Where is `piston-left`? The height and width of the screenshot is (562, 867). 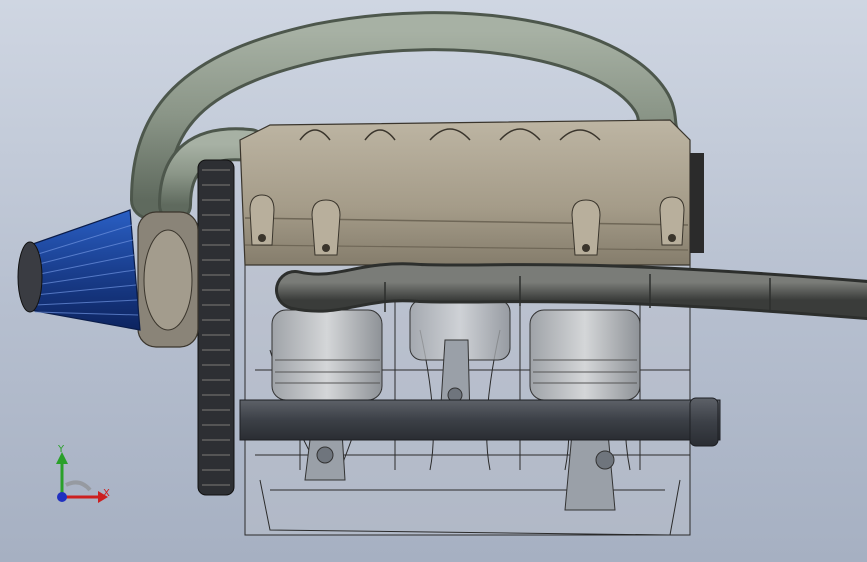
piston-left is located at coordinates (327, 355).